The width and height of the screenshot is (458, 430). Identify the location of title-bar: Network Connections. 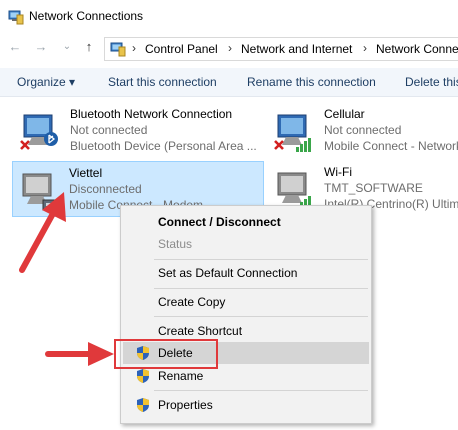
(229, 17).